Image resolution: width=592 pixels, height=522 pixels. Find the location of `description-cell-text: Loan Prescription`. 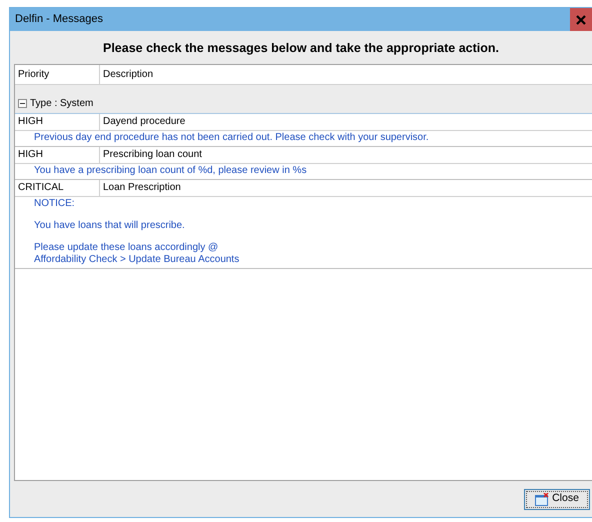

description-cell-text: Loan Prescription is located at coordinates (142, 188).